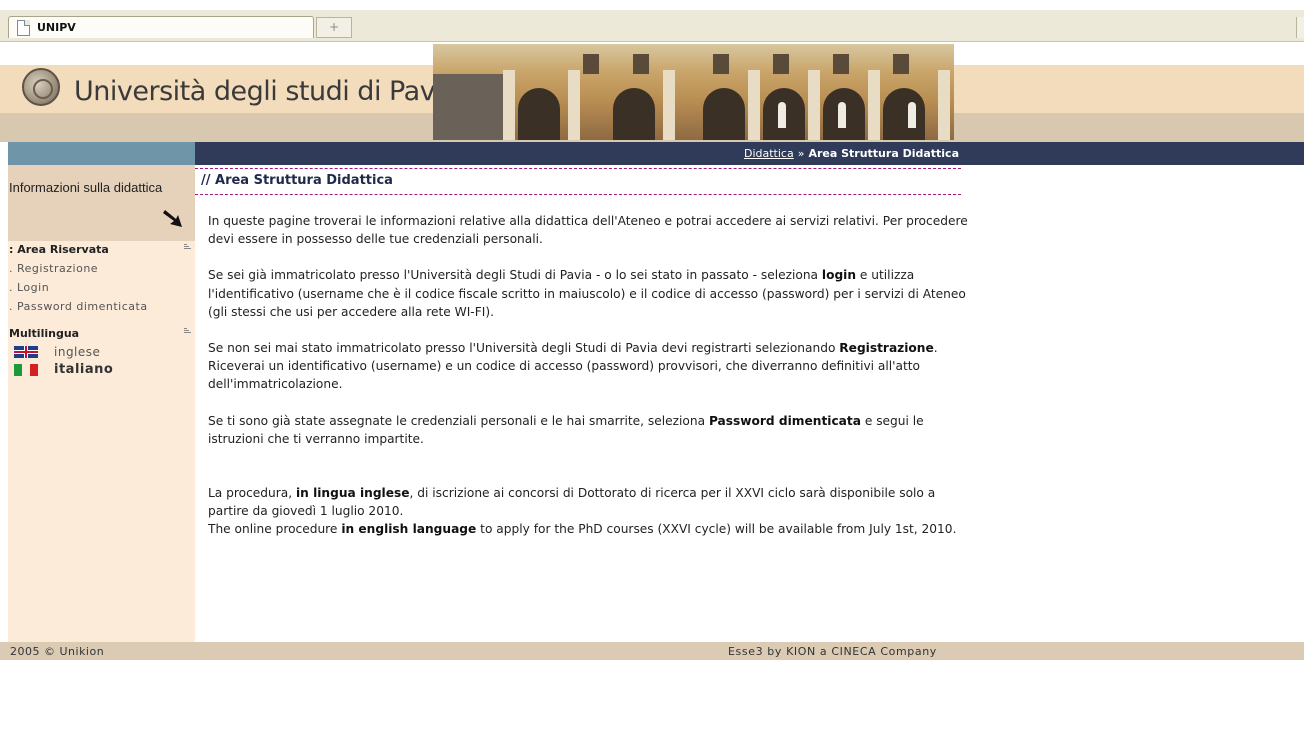 This screenshot has height=729, width=1304. What do you see at coordinates (409, 529) in the screenshot?
I see `in-english-language-emphasis: in english language` at bounding box center [409, 529].